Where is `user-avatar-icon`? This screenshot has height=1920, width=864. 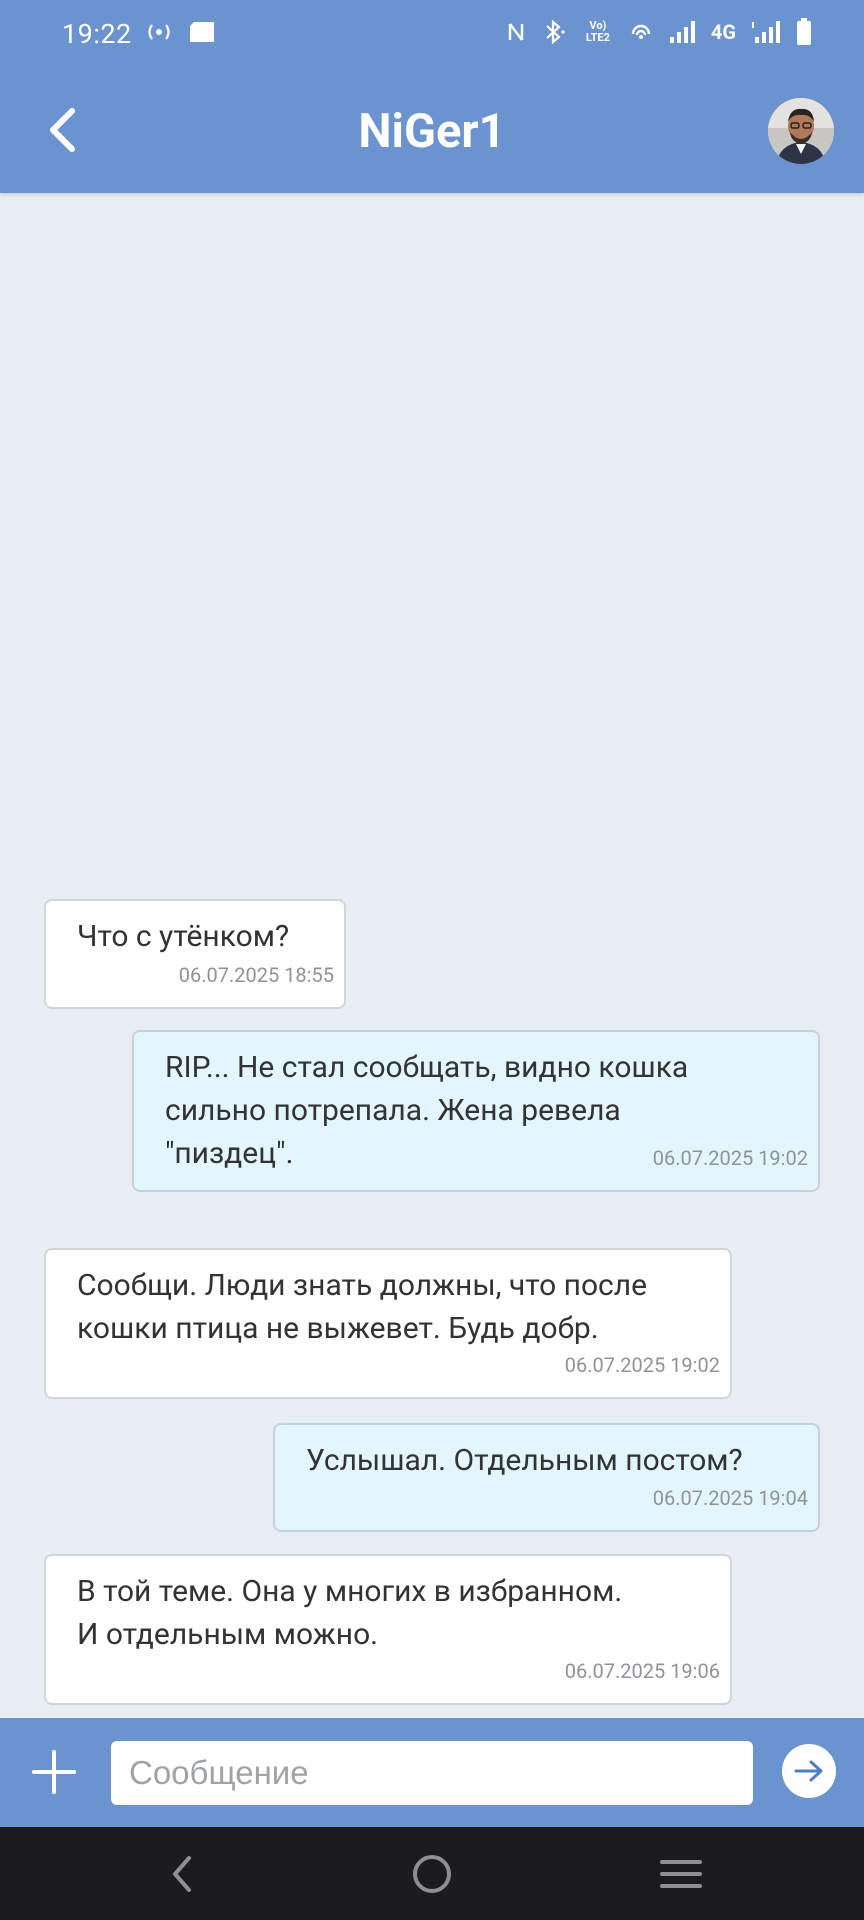 user-avatar-icon is located at coordinates (801, 131).